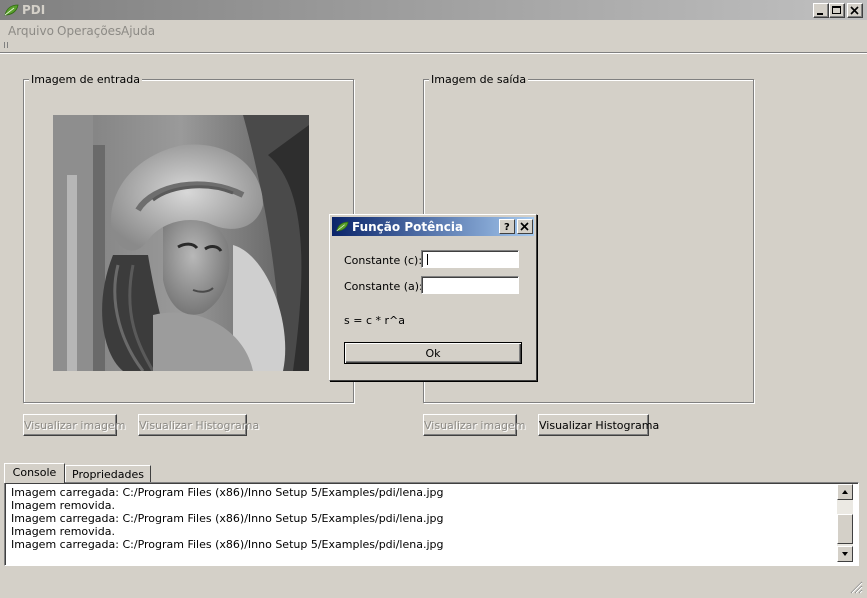 Image resolution: width=867 pixels, height=598 pixels. I want to click on const-a-input, so click(470, 285).